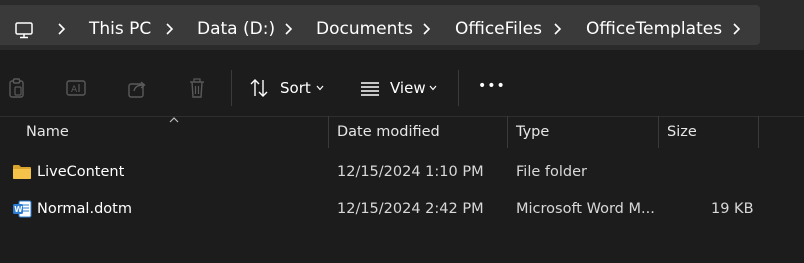 The image size is (804, 263). Describe the element at coordinates (80, 172) in the screenshot. I see `file-name: LiveContent` at that location.